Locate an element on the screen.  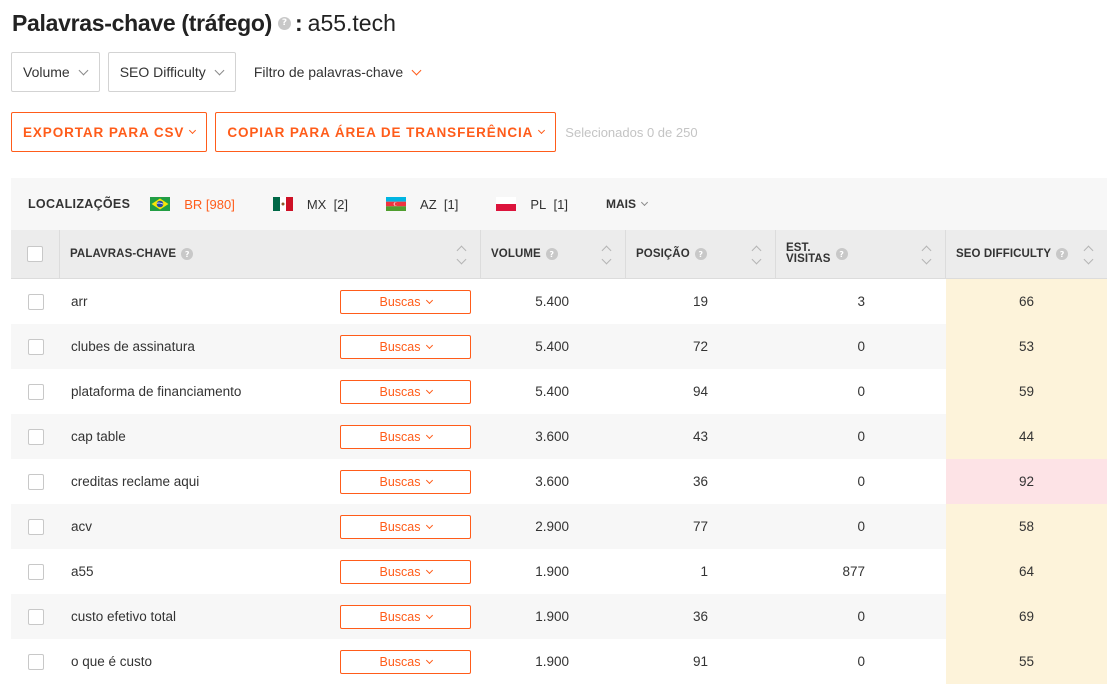
location-mx: MX [2] is located at coordinates (310, 204).